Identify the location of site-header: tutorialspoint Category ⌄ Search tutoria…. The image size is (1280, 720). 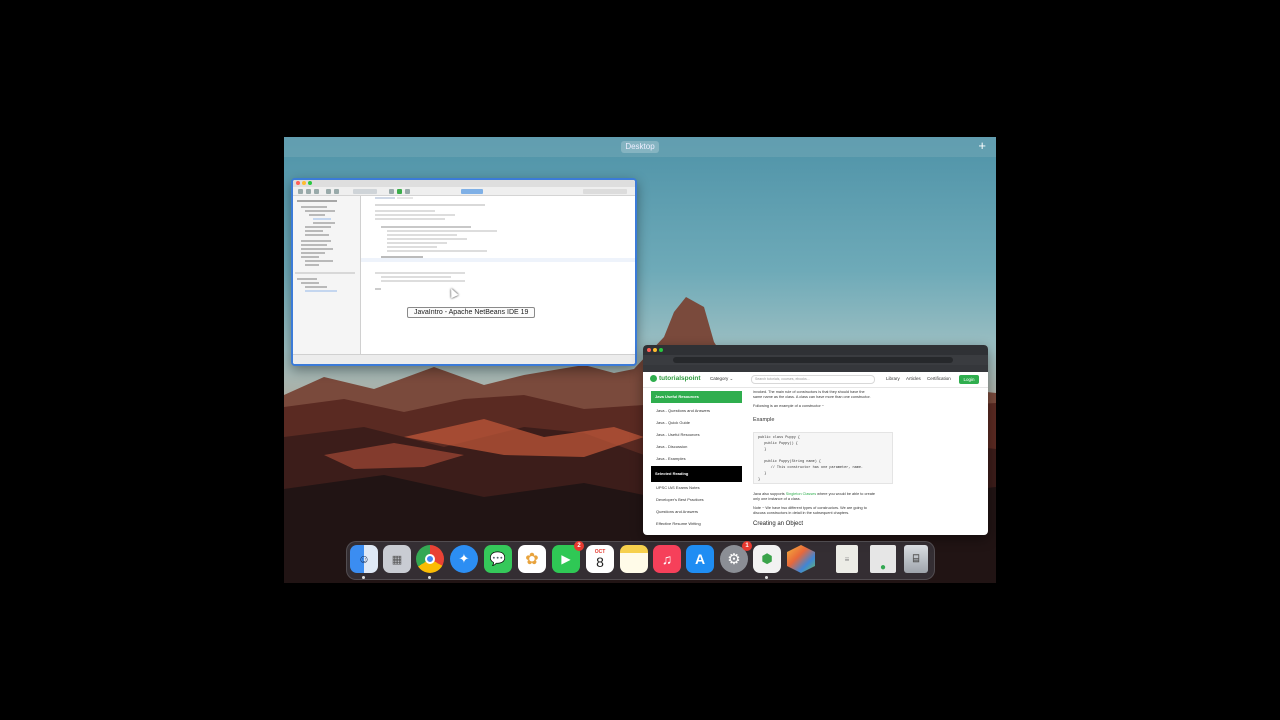
(815, 380).